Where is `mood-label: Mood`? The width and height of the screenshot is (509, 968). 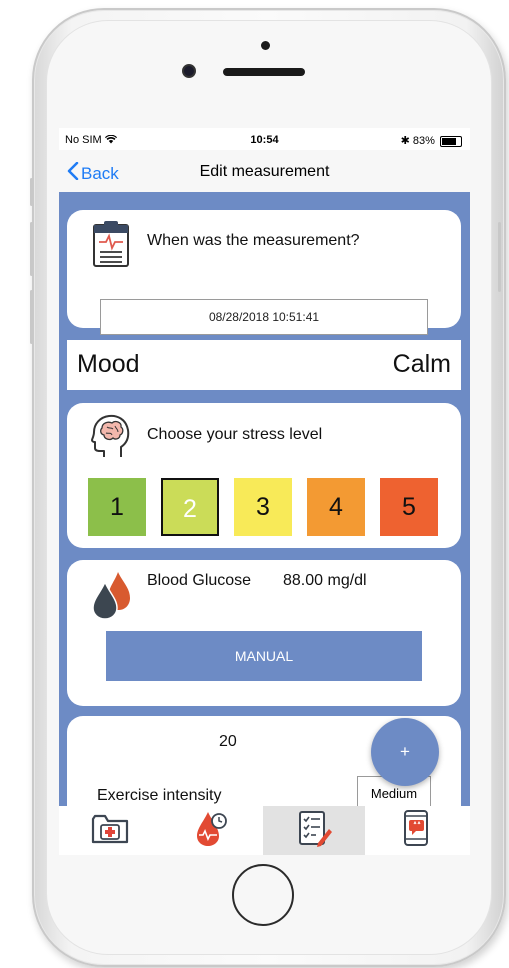 mood-label: Mood is located at coordinates (108, 364).